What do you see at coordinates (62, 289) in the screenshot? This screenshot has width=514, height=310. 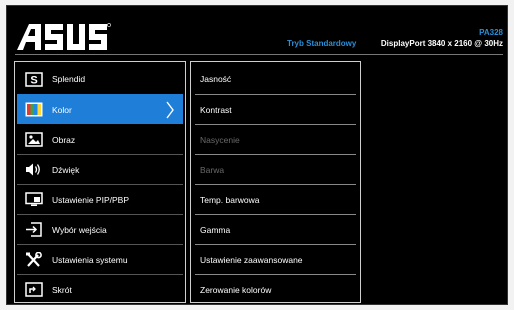 I see `main-menu-label: Skrót` at bounding box center [62, 289].